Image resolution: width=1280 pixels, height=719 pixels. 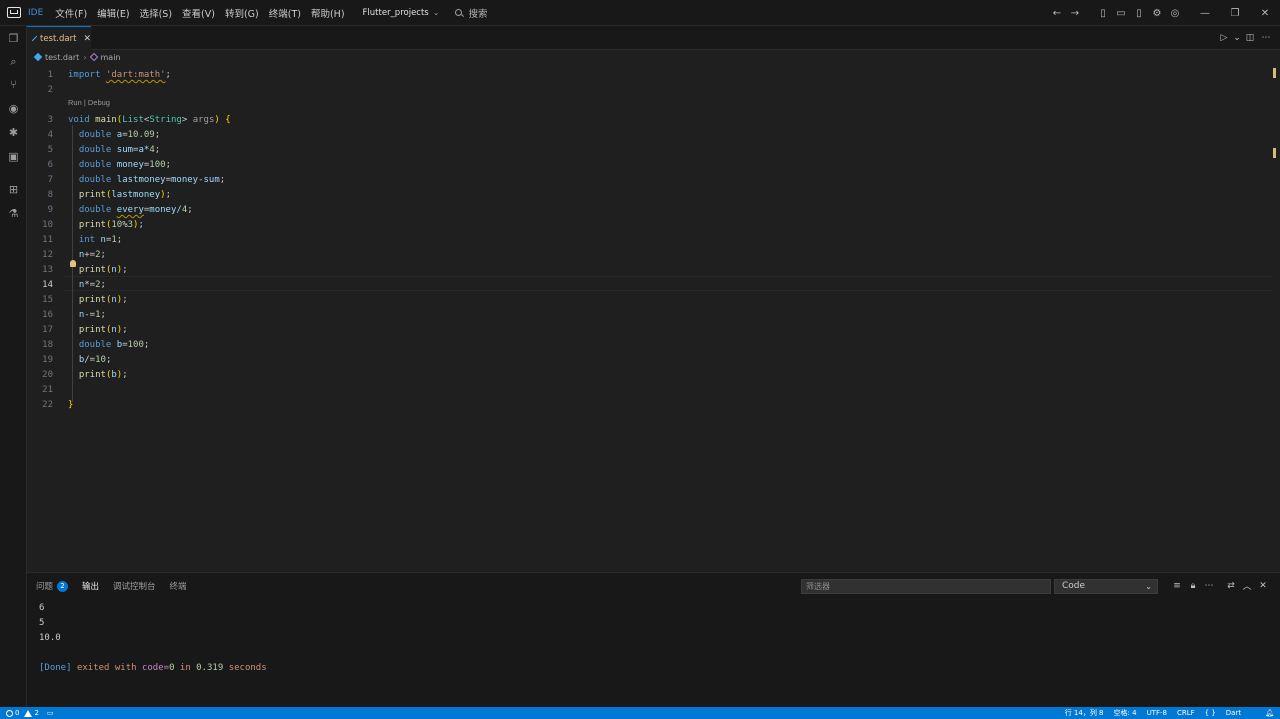 I want to click on word-wrap-icon: ≡, so click(x=1177, y=586).